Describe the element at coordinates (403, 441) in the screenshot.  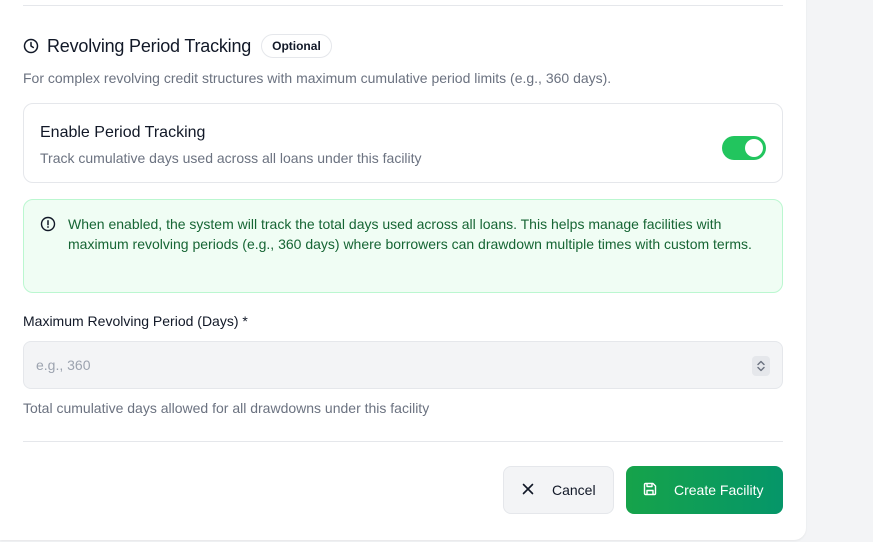
I see `footer-divider` at that location.